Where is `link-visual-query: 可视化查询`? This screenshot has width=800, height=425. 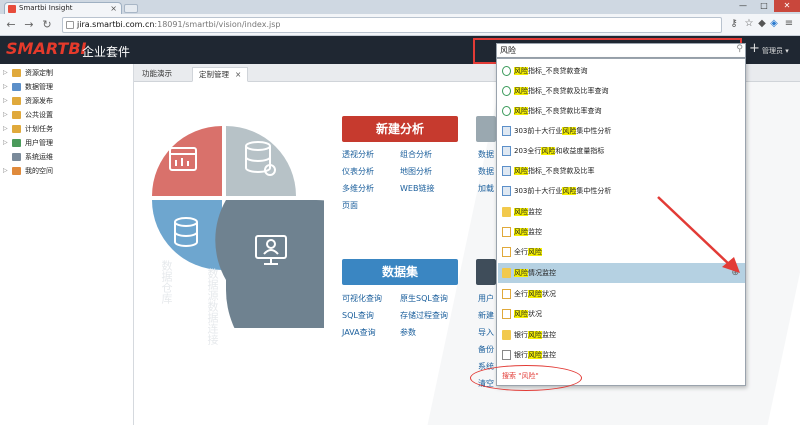
link-visual-query: 可视化查询 is located at coordinates (362, 298).